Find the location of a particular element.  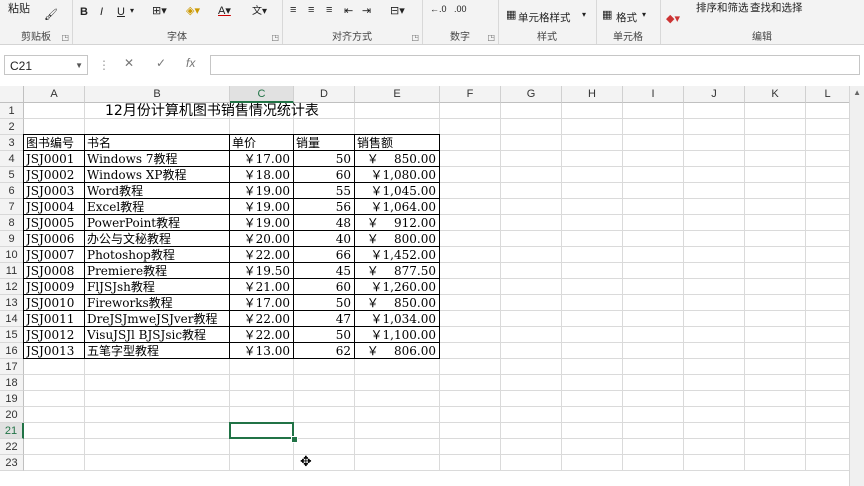

row-header-10: 10 is located at coordinates (12, 255).